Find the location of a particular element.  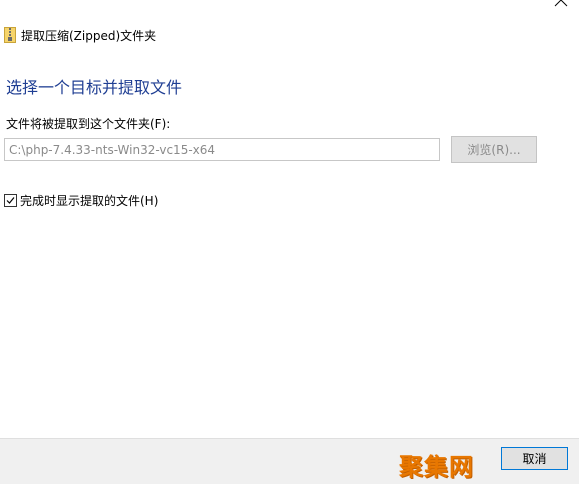

title-bar: 提取压缩(Zipped)文件夹 is located at coordinates (80, 35).